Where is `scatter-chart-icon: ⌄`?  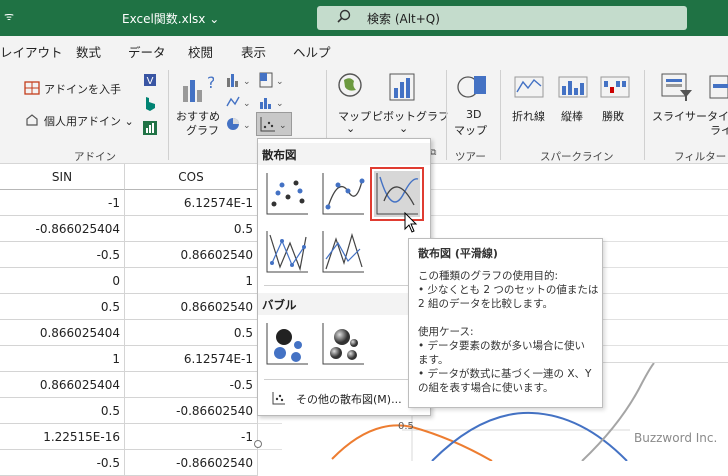 scatter-chart-icon: ⌄ is located at coordinates (273, 124).